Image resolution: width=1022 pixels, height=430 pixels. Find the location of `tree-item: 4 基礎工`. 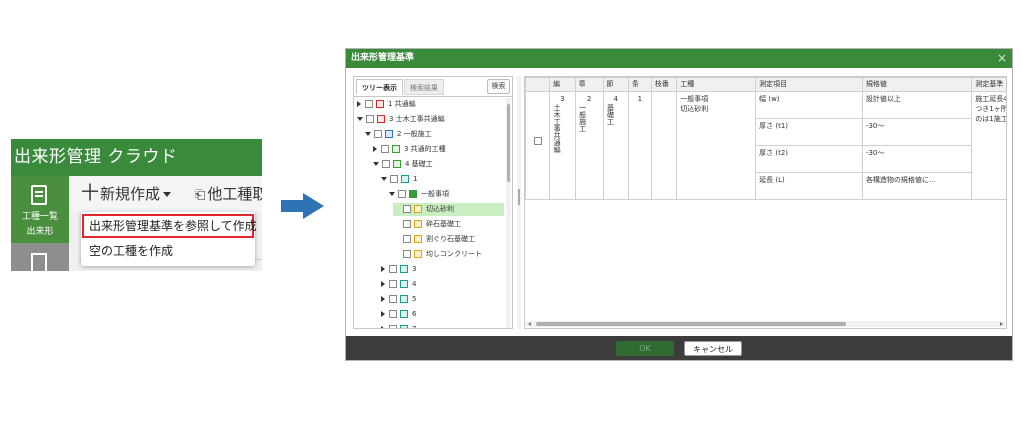

tree-item: 4 基礎工 is located at coordinates (403, 164).